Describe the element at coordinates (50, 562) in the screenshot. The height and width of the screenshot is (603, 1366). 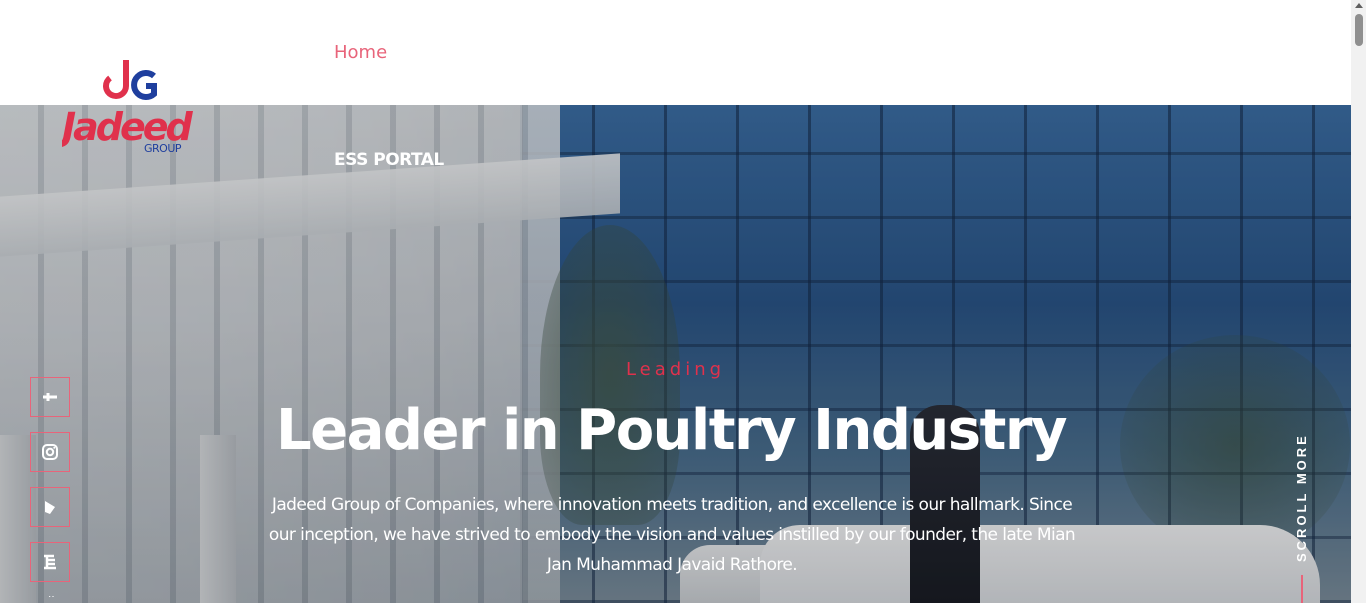
I see `linkedin-icon` at that location.